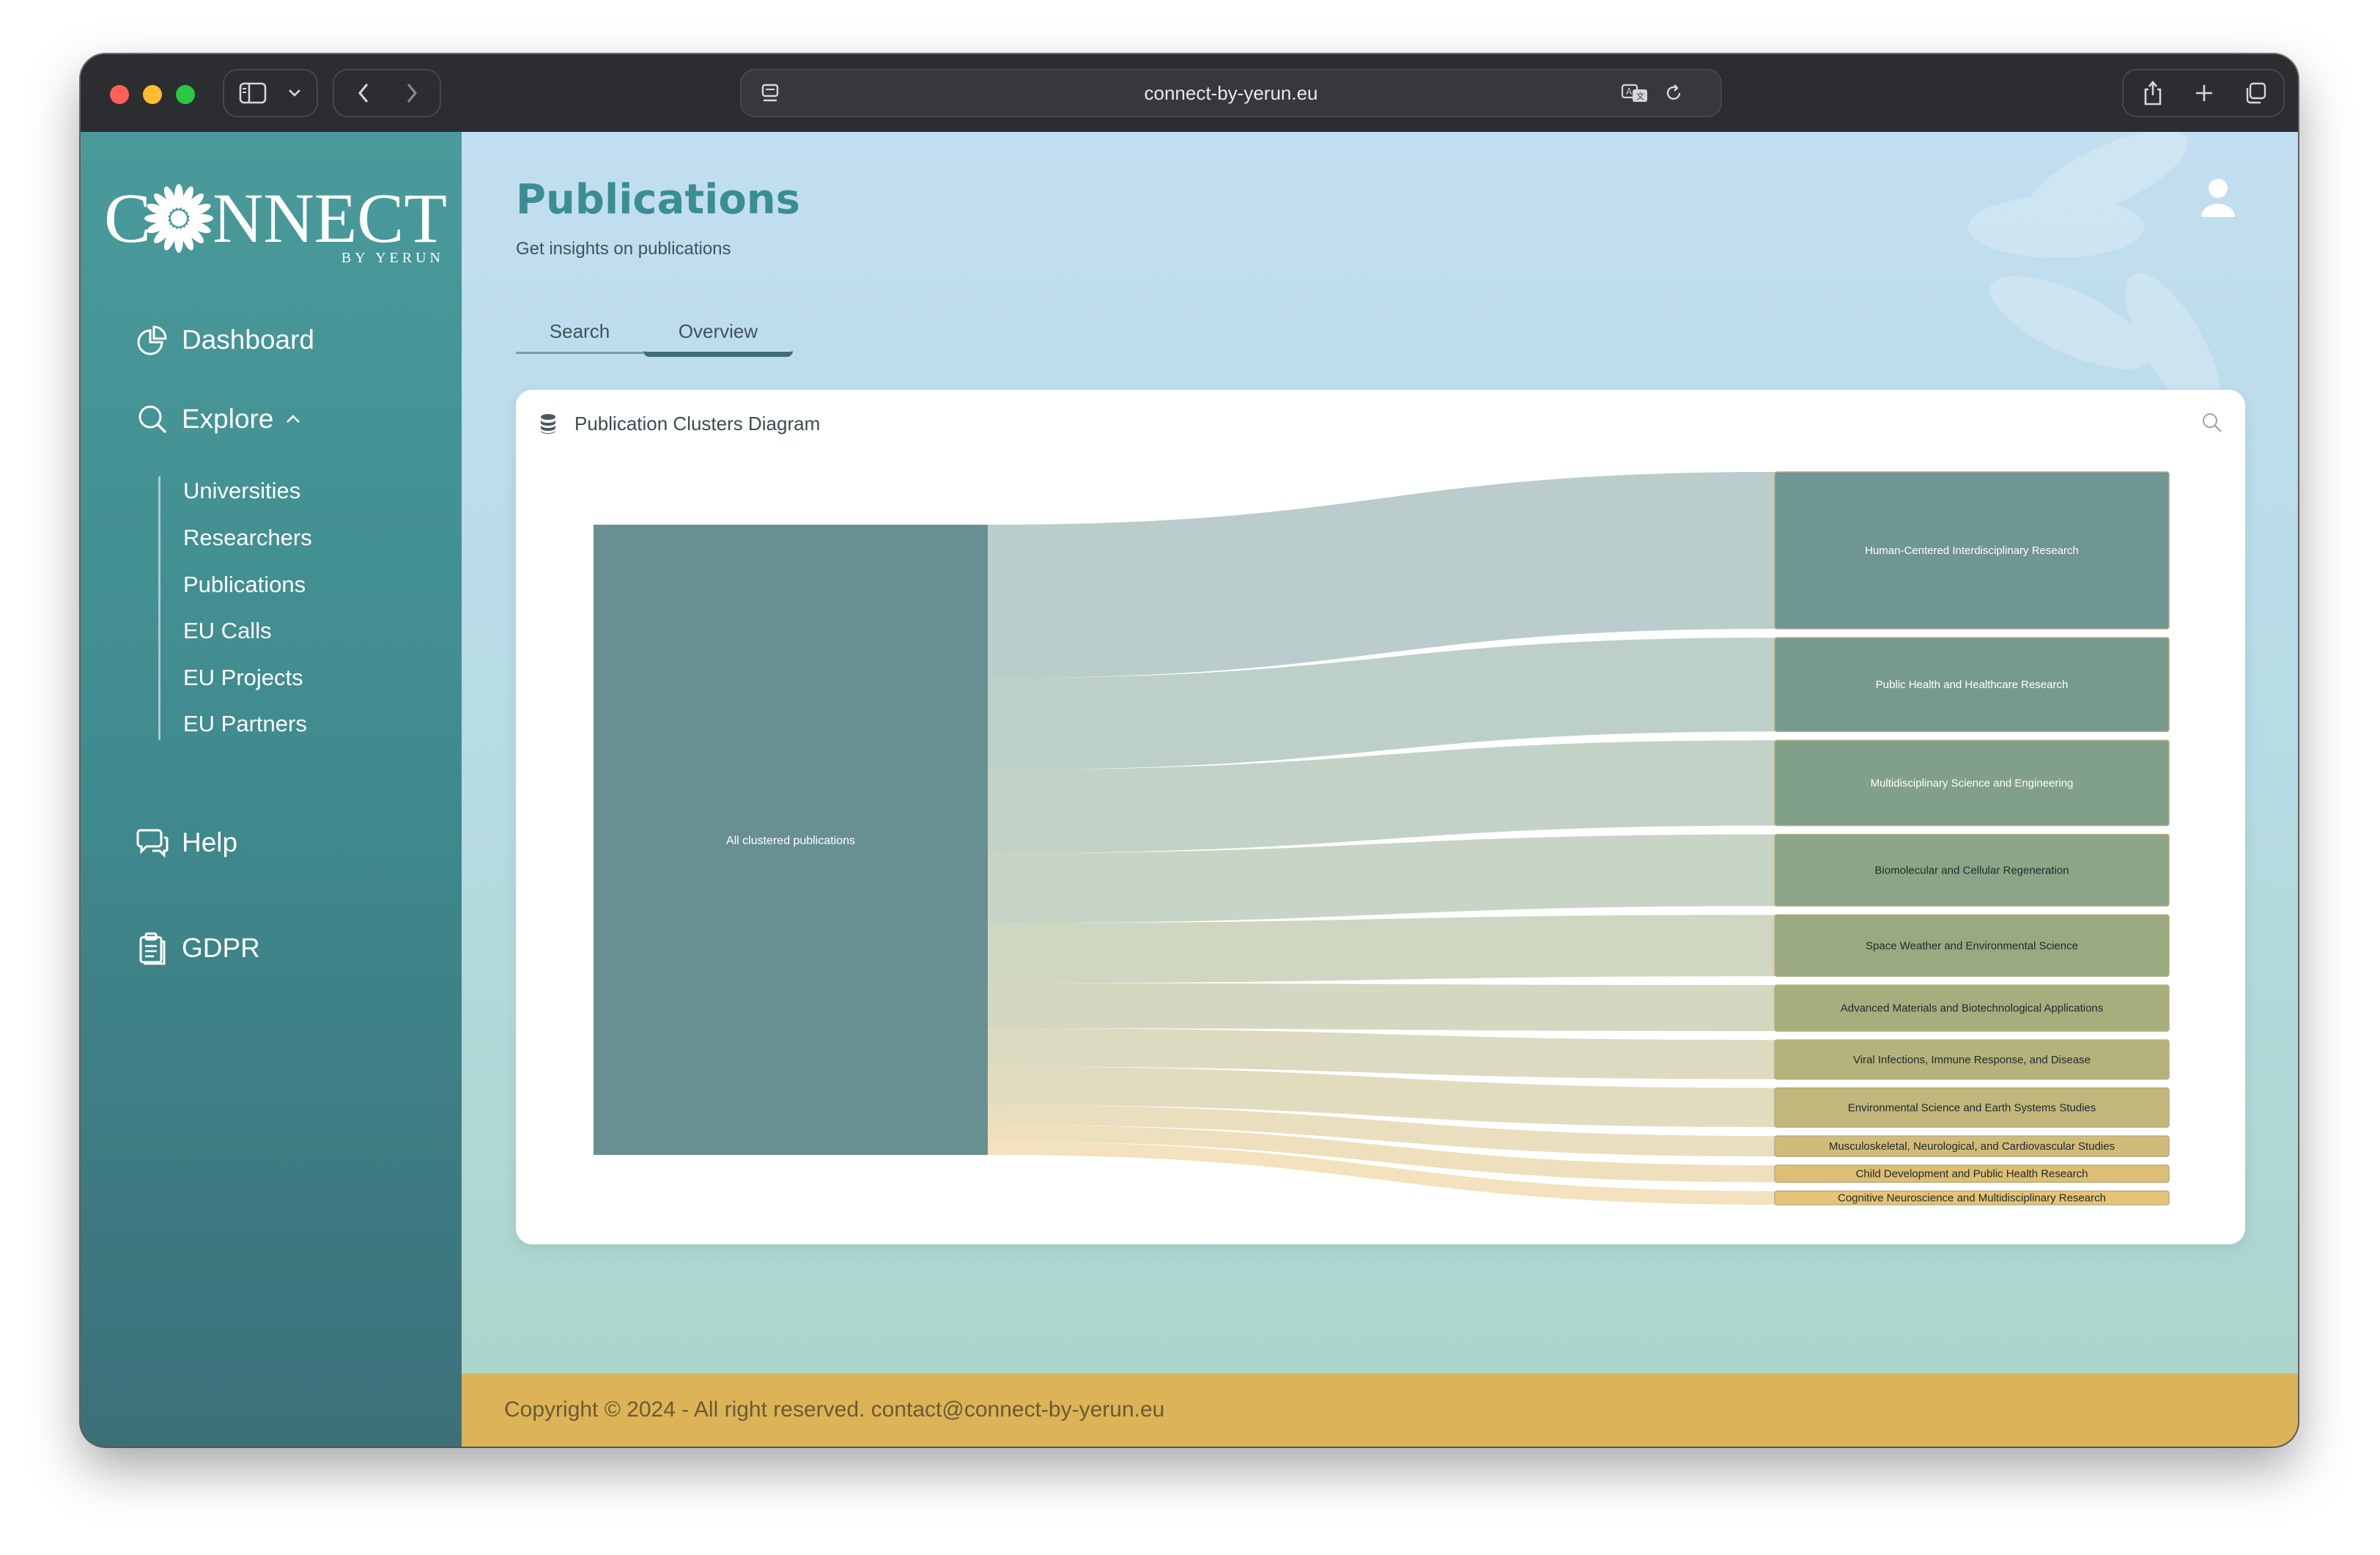 Image resolution: width=2380 pixels, height=1555 pixels. What do you see at coordinates (185, 94) in the screenshot?
I see `maximize-window-button` at bounding box center [185, 94].